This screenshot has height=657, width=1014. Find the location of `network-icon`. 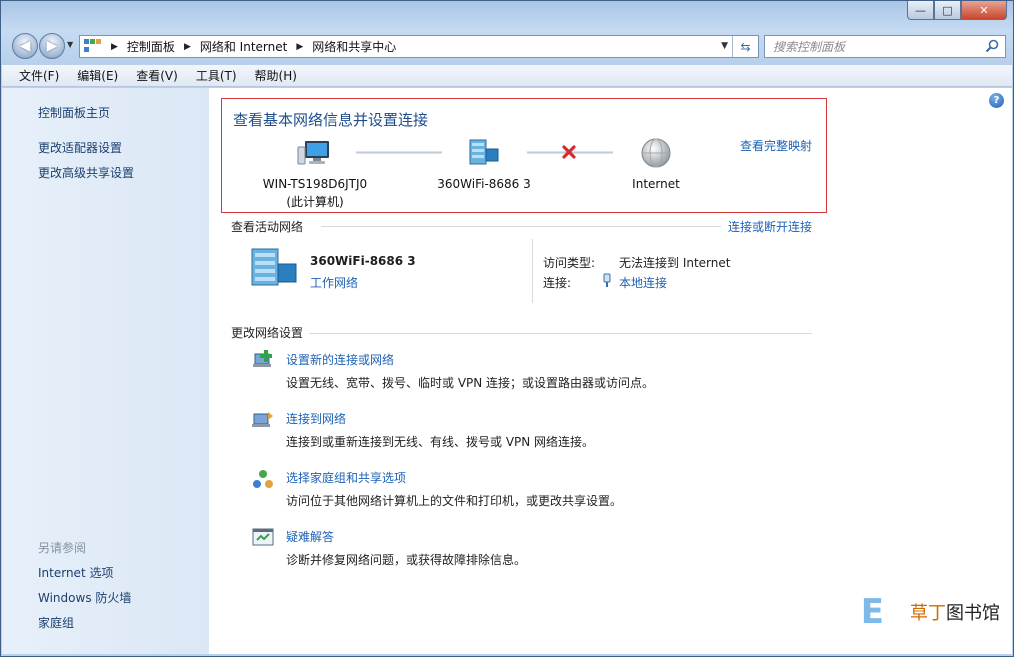

network-icon is located at coordinates (484, 152).